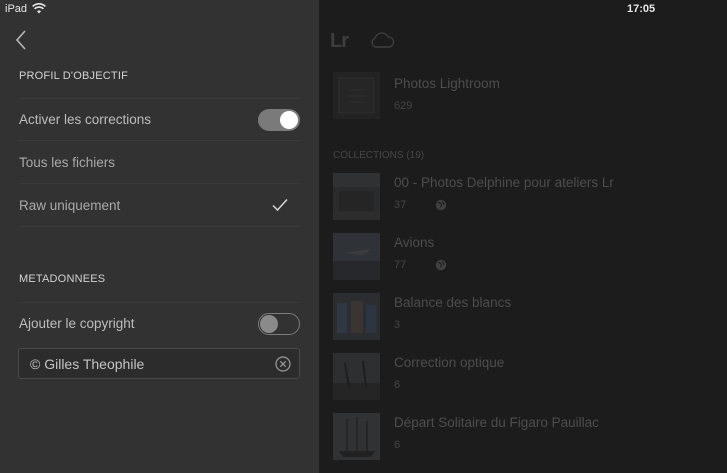 Image resolution: width=727 pixels, height=473 pixels. What do you see at coordinates (39, 8) in the screenshot?
I see `wifi-icon` at bounding box center [39, 8].